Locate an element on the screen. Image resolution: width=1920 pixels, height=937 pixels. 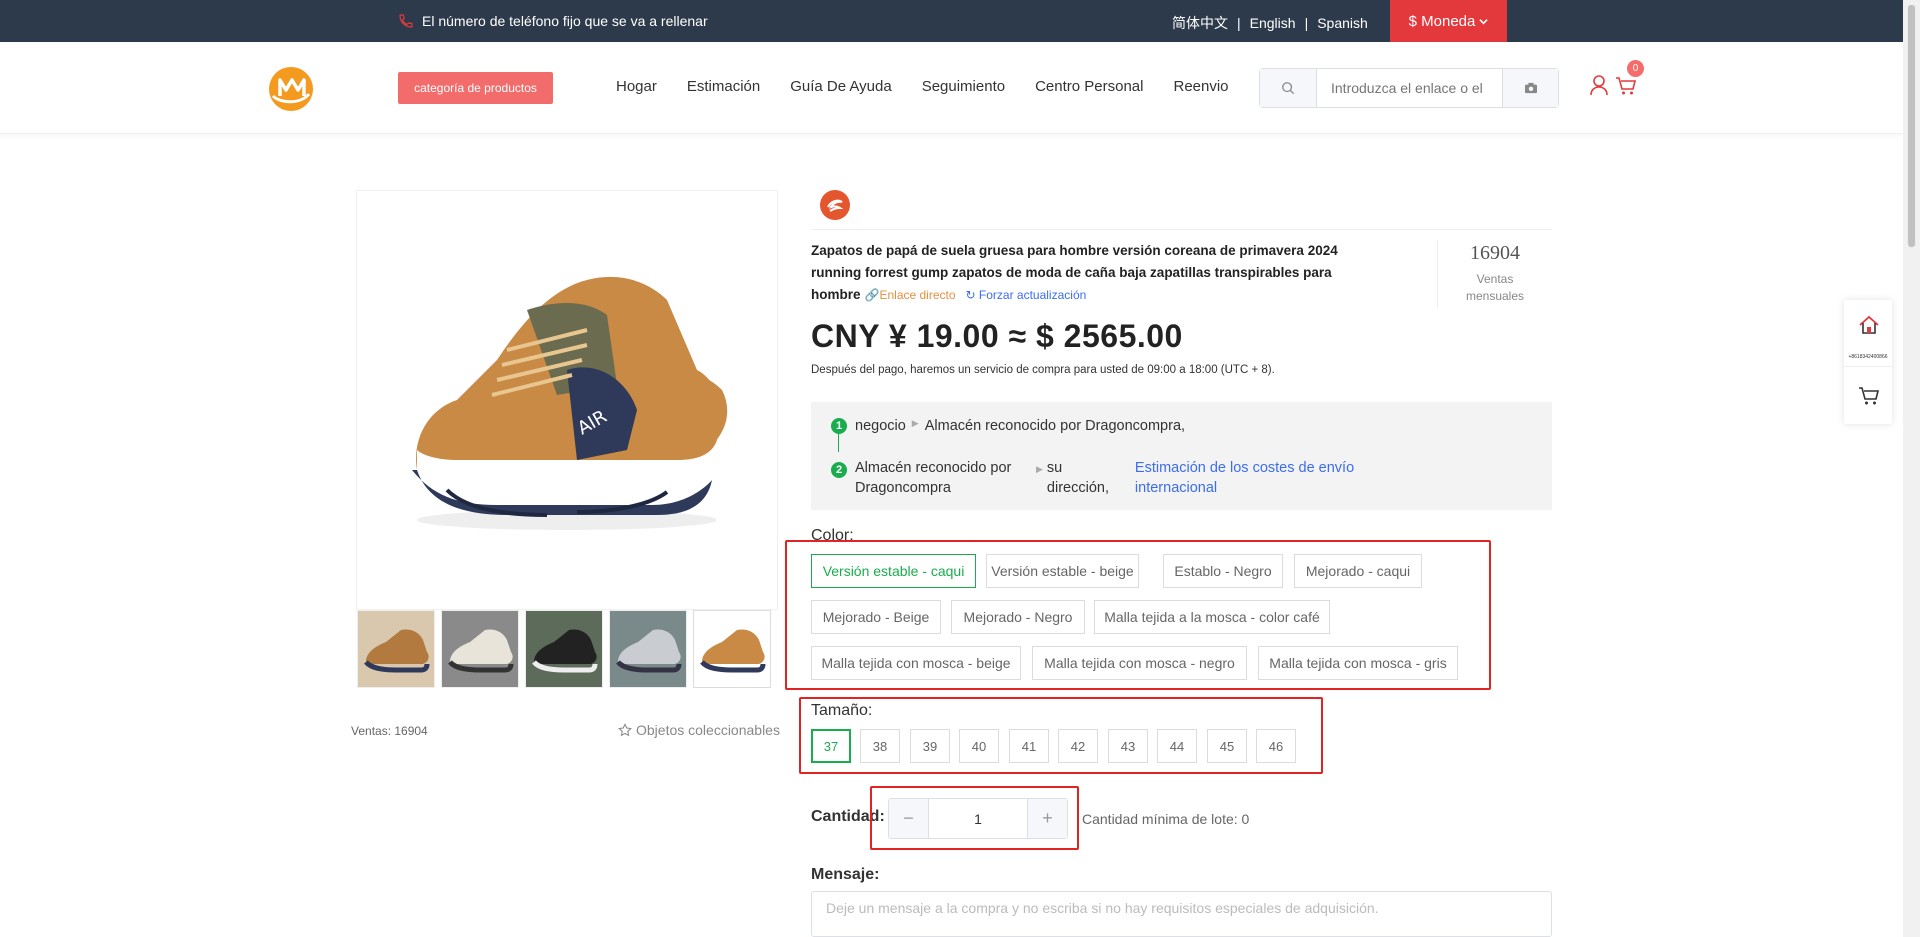
nav-tracking: Seguimiento is located at coordinates (963, 86).